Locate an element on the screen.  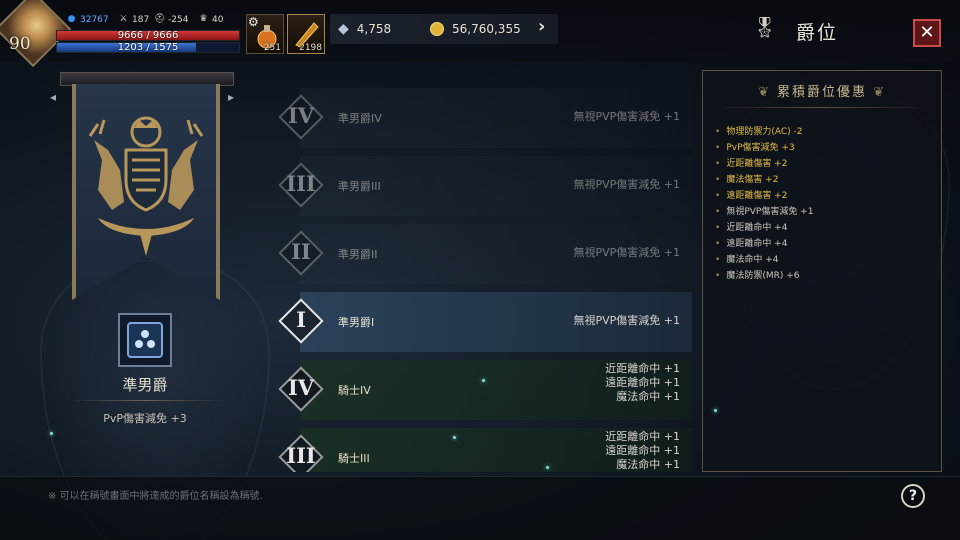
page-title: 爵位 is located at coordinates (817, 33).